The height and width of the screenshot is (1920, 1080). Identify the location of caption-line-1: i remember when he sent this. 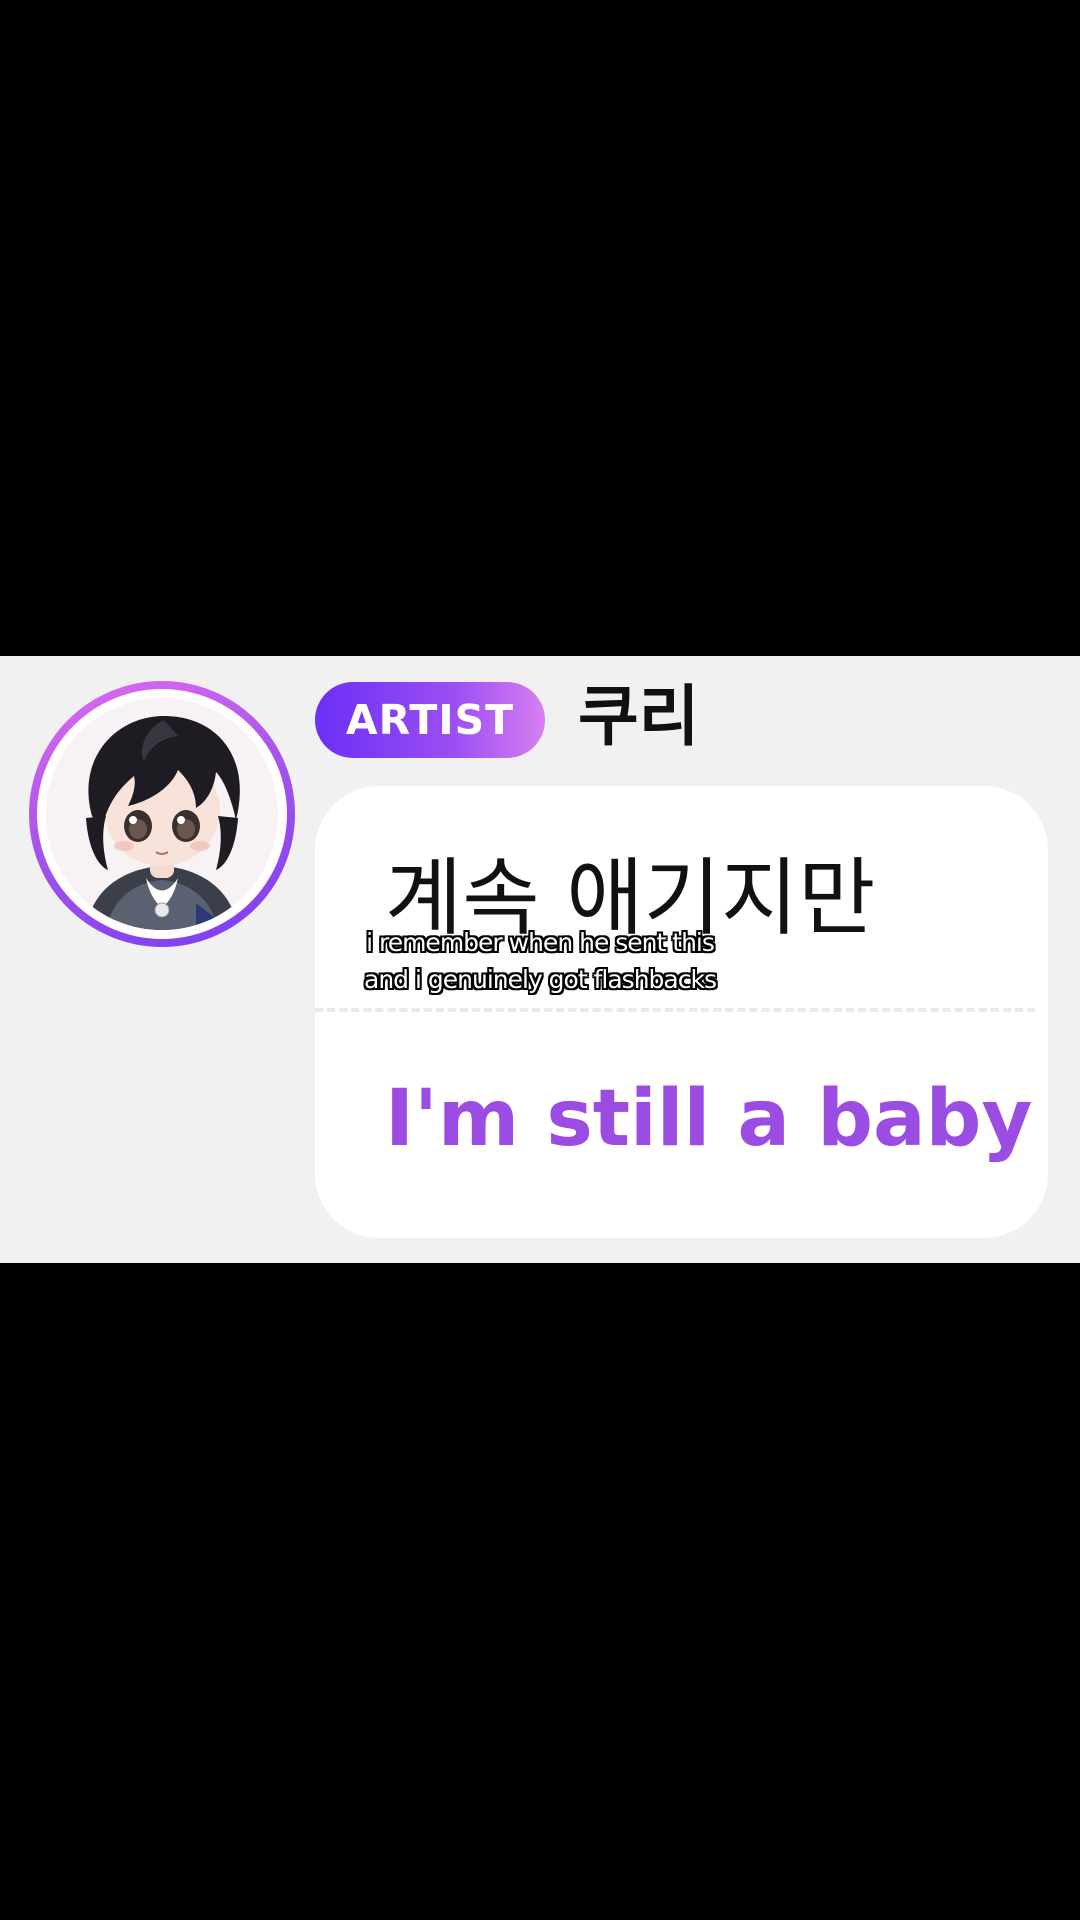
(540, 942).